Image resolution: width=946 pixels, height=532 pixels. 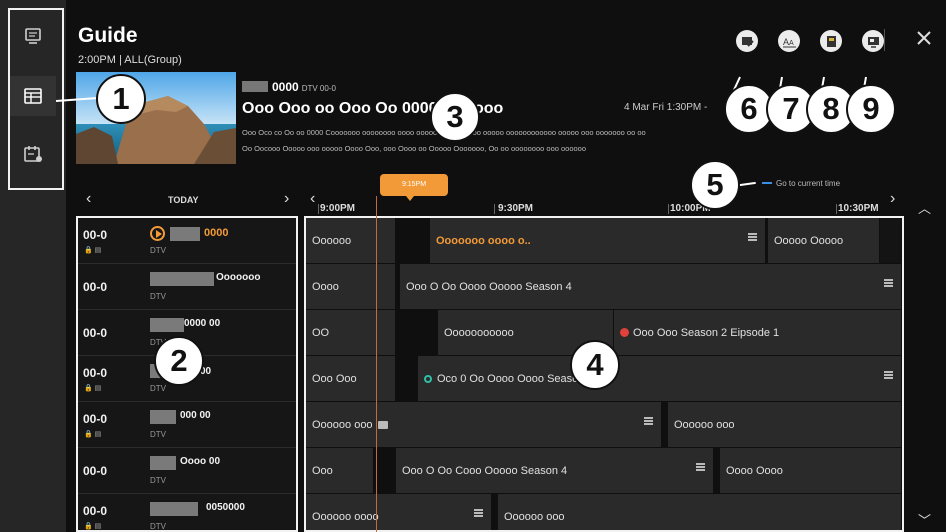 What do you see at coordinates (824, 240) in the screenshot?
I see `program-cell: Ooooo Ooooo` at bounding box center [824, 240].